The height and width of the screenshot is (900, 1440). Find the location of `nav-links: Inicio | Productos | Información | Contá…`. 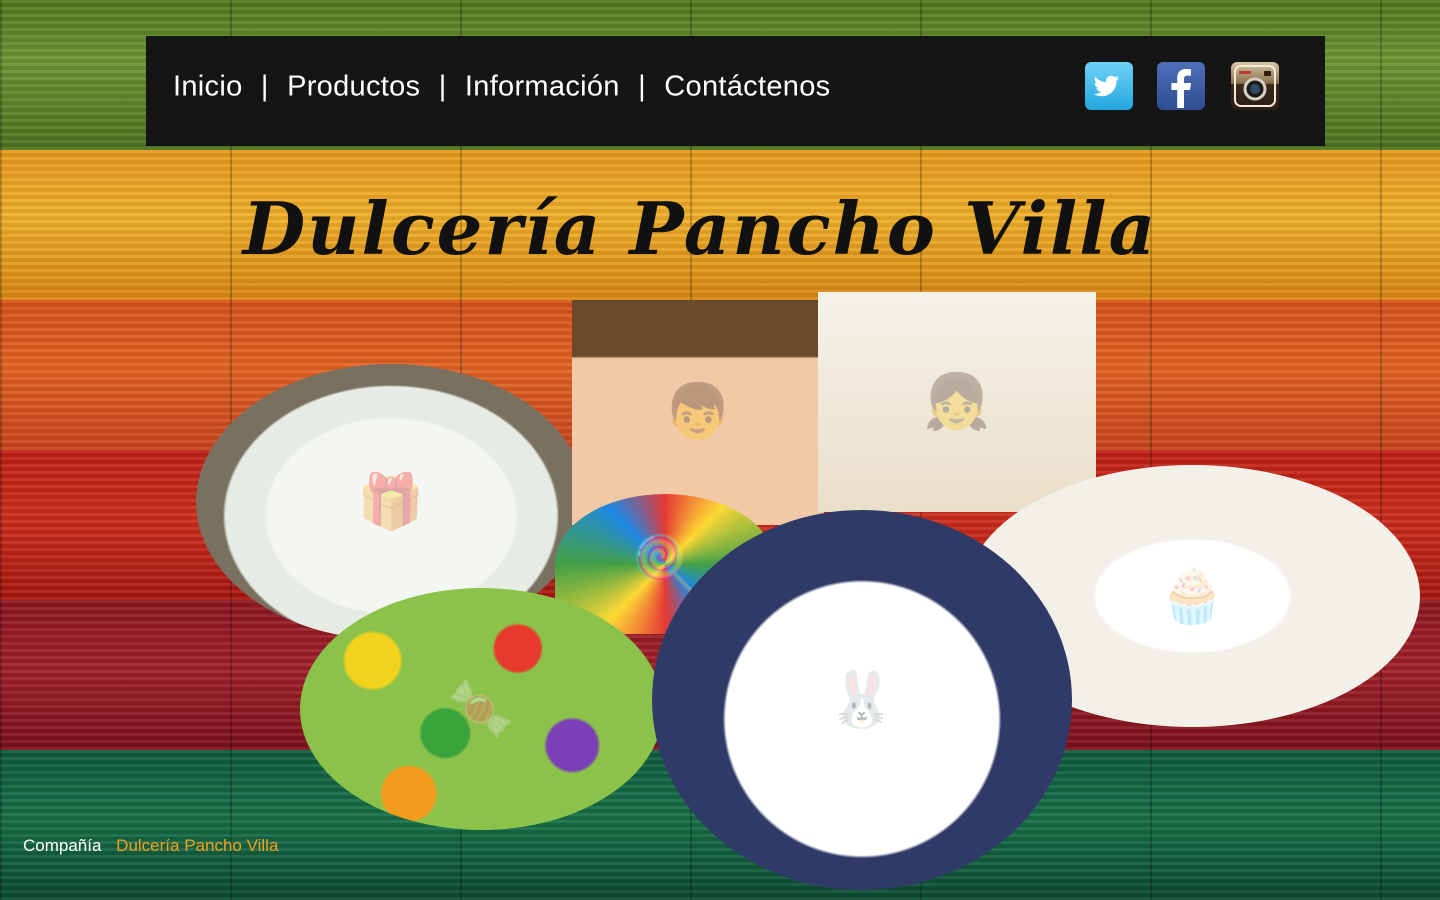

nav-links: Inicio | Productos | Información | Contá… is located at coordinates (501, 87).